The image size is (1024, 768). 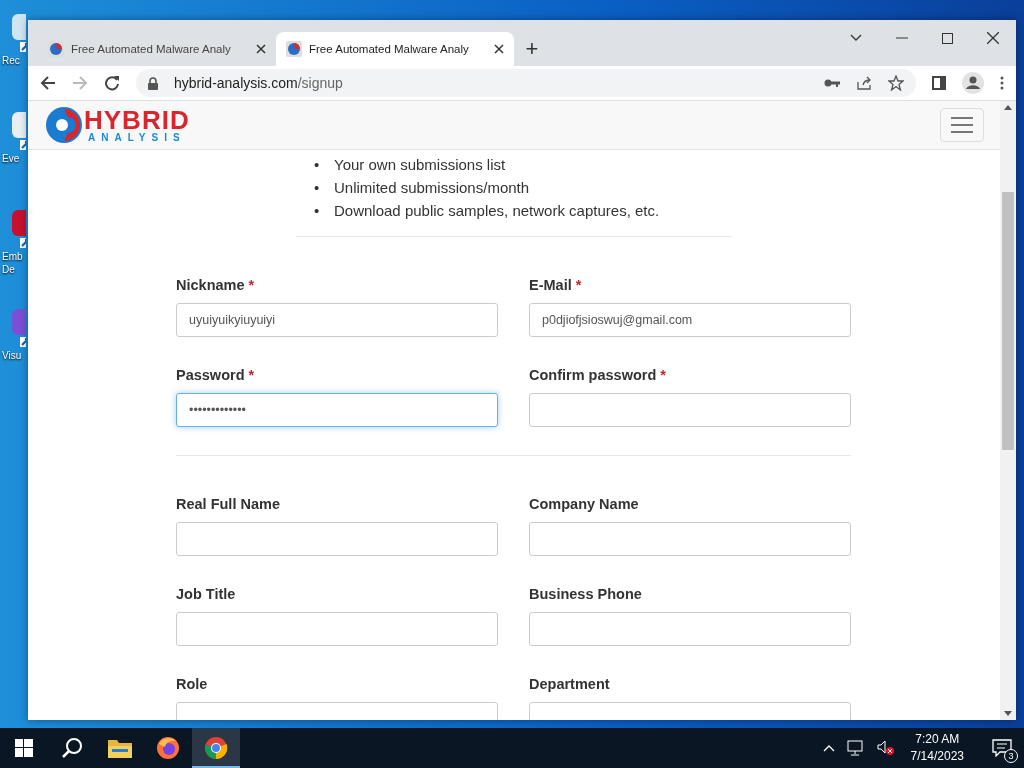 What do you see at coordinates (497, 211) in the screenshot?
I see `benefit-text: Download public samples, network captures, etc.` at bounding box center [497, 211].